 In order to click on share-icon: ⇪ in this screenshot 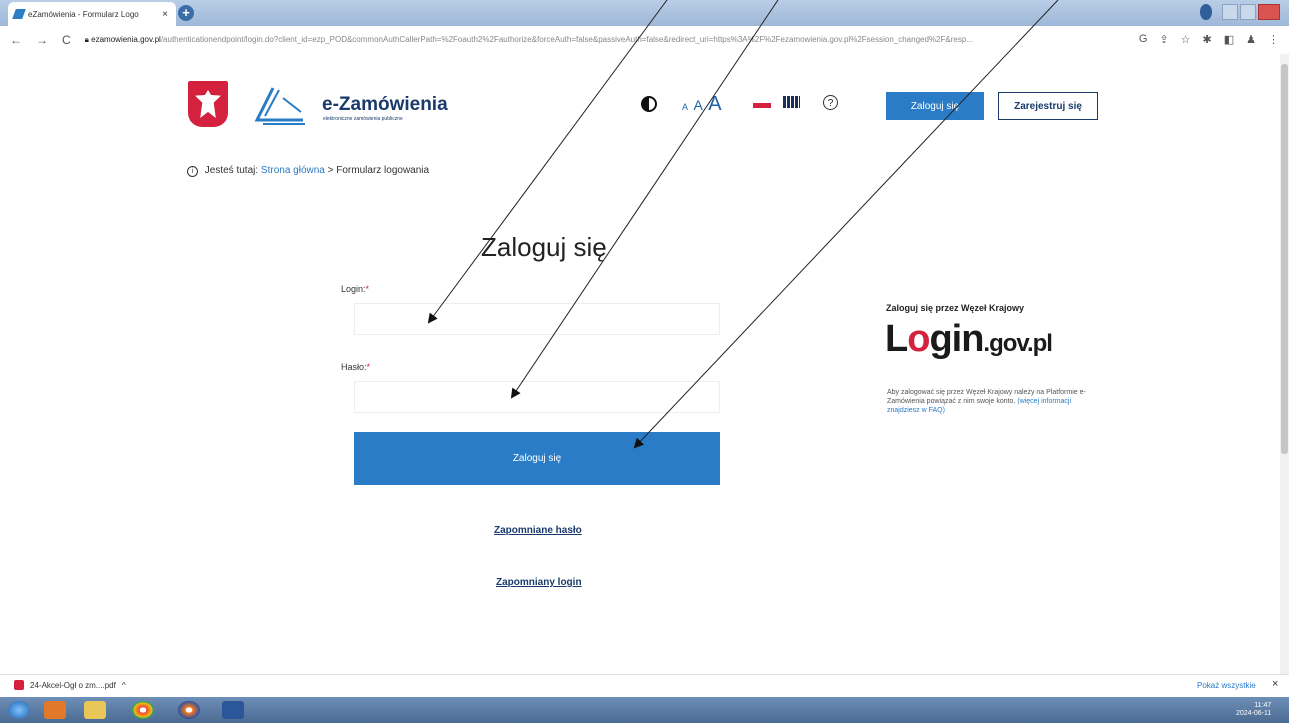, I will do `click(1163, 39)`.